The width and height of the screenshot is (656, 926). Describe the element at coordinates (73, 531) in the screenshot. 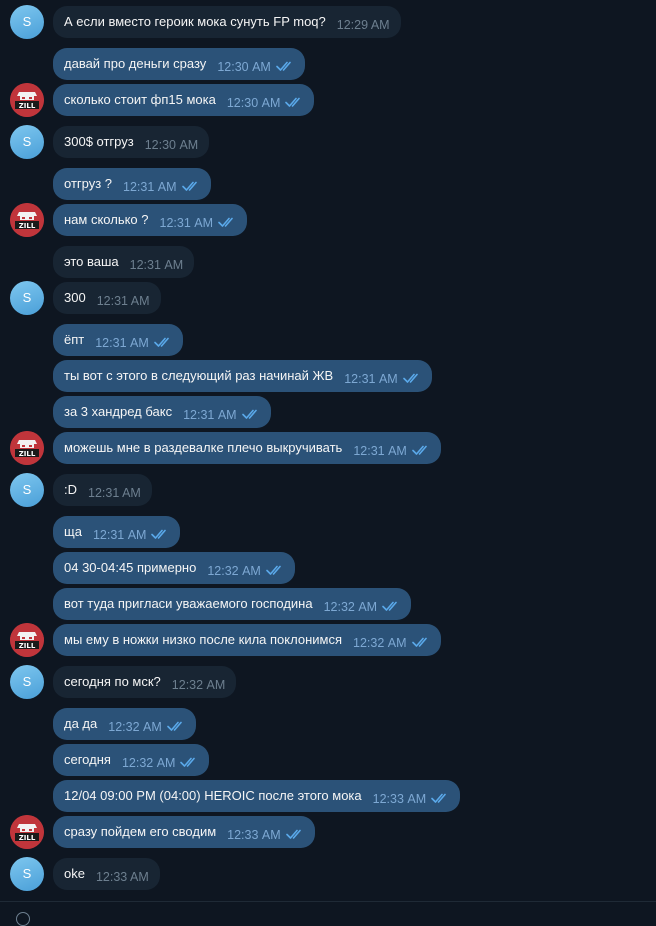

I see `message-text: ща` at that location.